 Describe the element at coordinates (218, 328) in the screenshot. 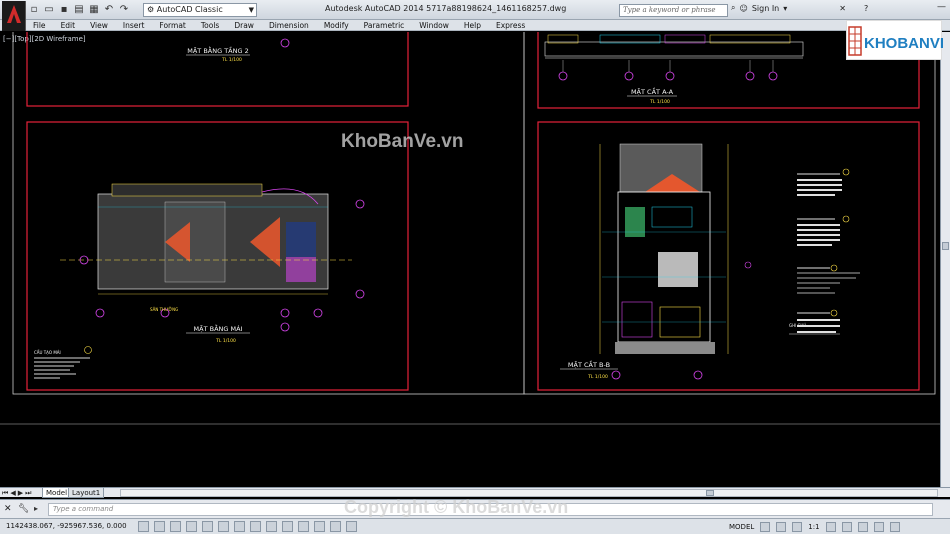

I see `sheet-bl-title: MẶT BẰNG MÁI` at that location.